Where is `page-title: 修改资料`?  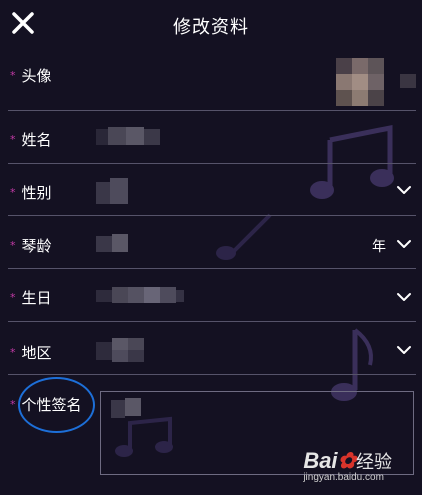
page-title: 修改资料 is located at coordinates (211, 27).